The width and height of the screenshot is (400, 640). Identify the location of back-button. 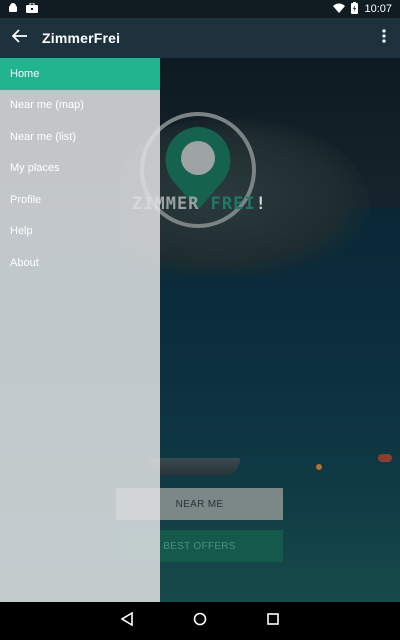
(20, 38).